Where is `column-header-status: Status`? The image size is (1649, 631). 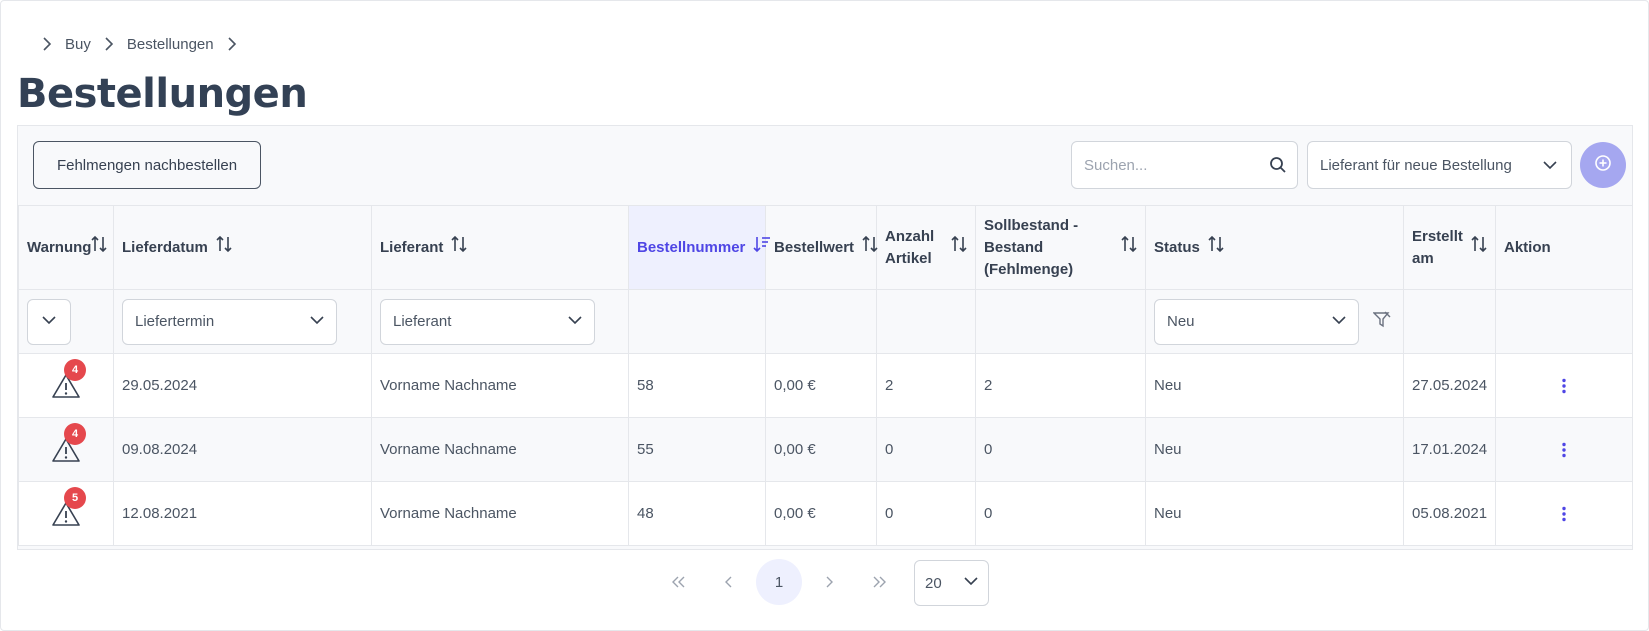
column-header-status: Status is located at coordinates (1274, 247).